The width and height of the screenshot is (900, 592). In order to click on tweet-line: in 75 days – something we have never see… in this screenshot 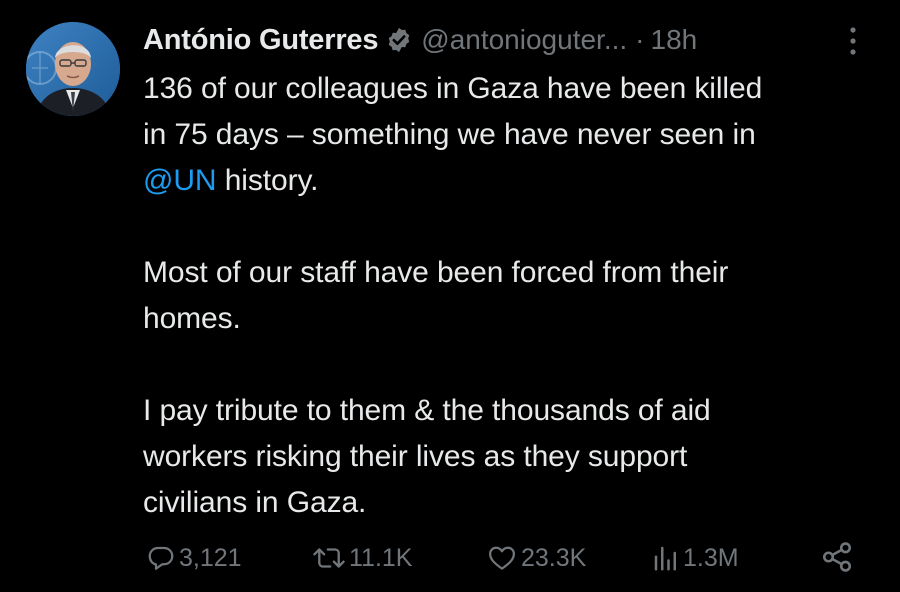, I will do `click(449, 134)`.